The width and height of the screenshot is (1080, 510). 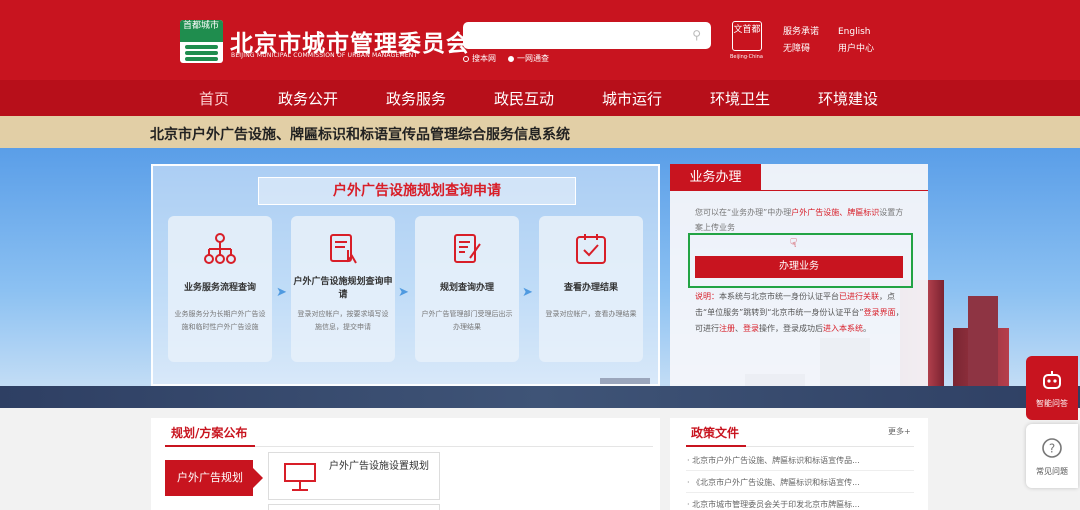 I want to click on step-title: 户外广告设施规划查询申请, so click(x=343, y=288).